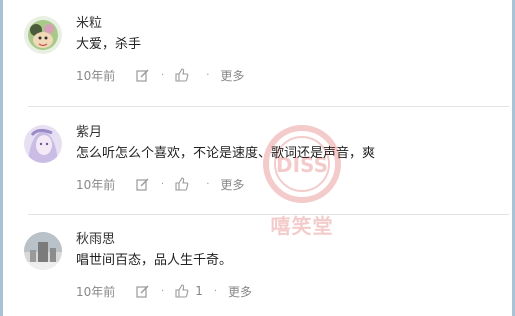 This screenshot has height=316, width=515. I want to click on comment-text: 怎么听怎么个喜欢，不论是速度、歌词还是声音，爽, so click(226, 153).